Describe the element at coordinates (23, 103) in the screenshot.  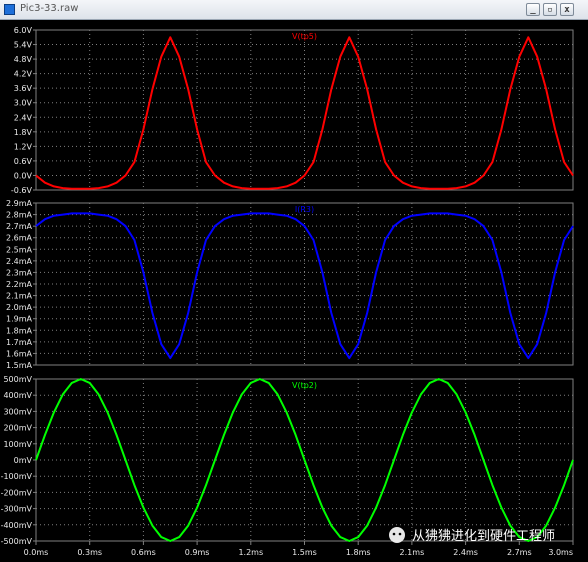
I see `y-tick-label: 3.0V` at that location.